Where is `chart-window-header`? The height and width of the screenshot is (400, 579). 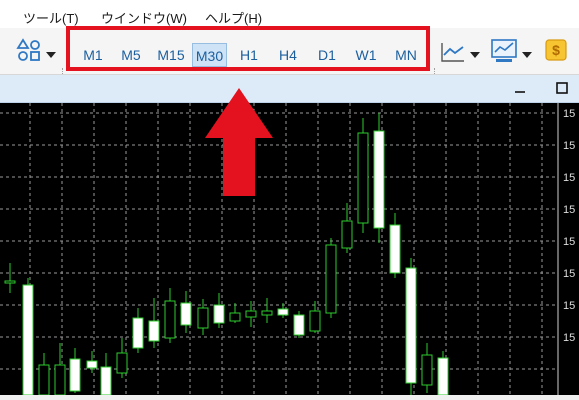 chart-window-header is located at coordinates (289, 89).